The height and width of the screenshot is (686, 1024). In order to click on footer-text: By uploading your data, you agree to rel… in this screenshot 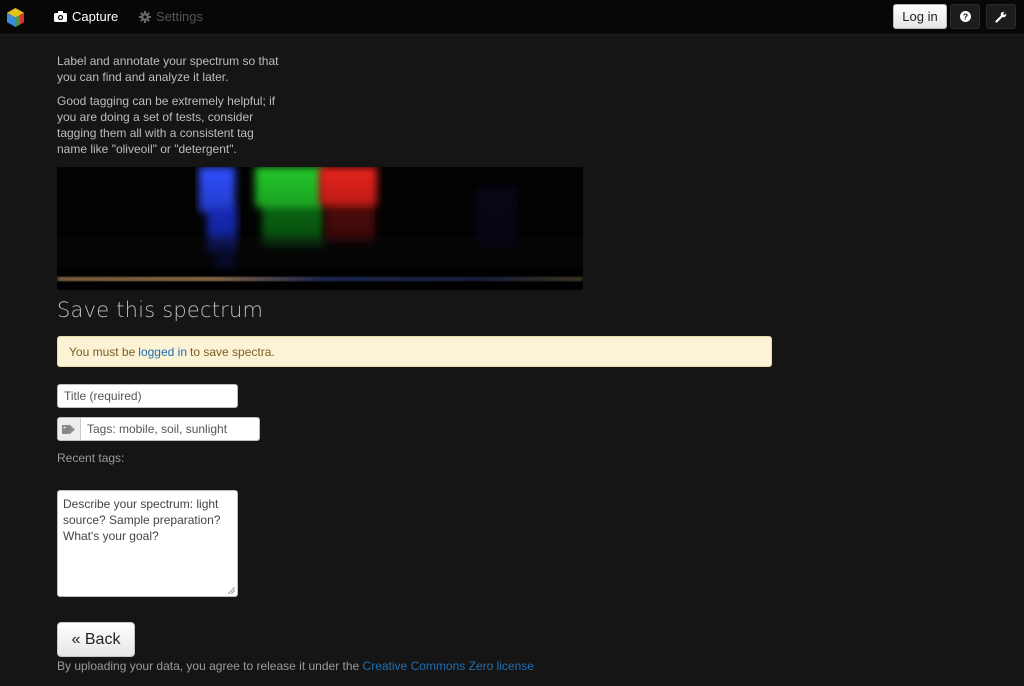, I will do `click(208, 666)`.